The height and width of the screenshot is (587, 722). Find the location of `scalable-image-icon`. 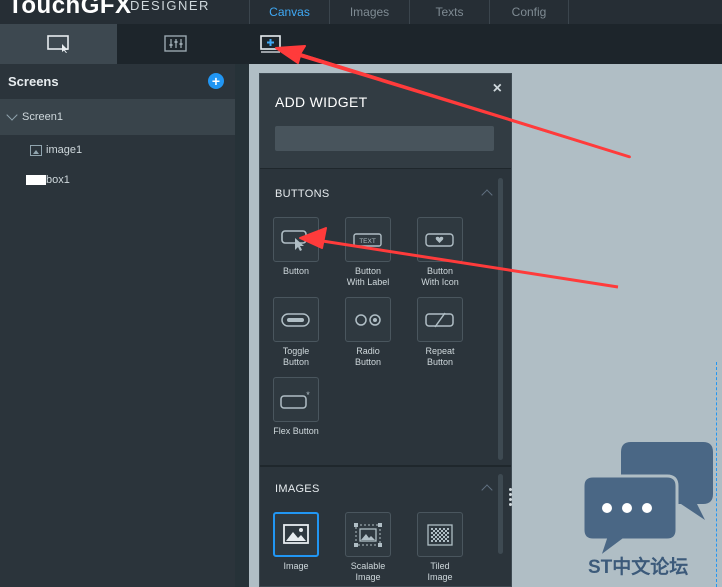

scalable-image-icon is located at coordinates (368, 534).